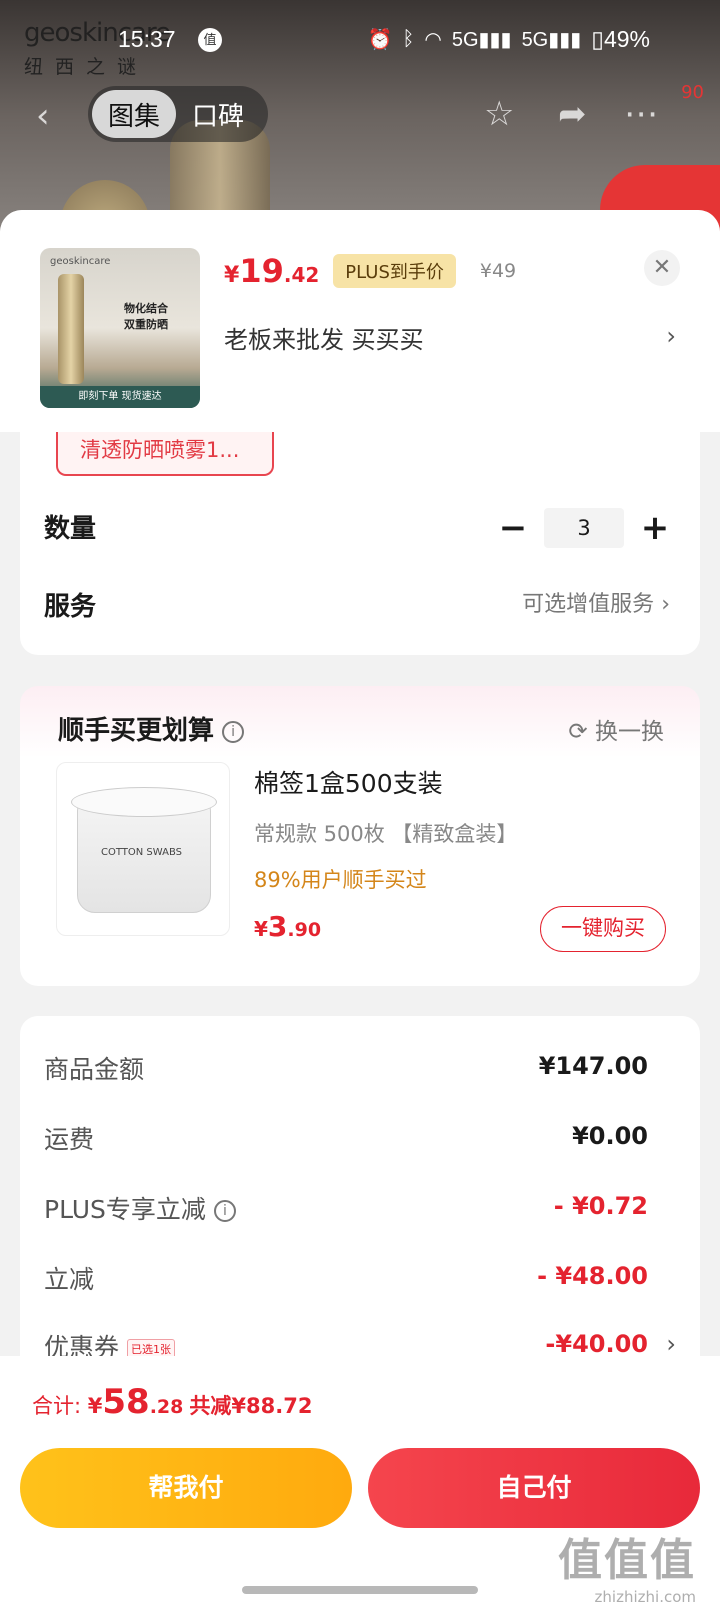 The width and height of the screenshot is (720, 1608). Describe the element at coordinates (620, 39) in the screenshot. I see `battery-indicator: ▯49%` at that location.